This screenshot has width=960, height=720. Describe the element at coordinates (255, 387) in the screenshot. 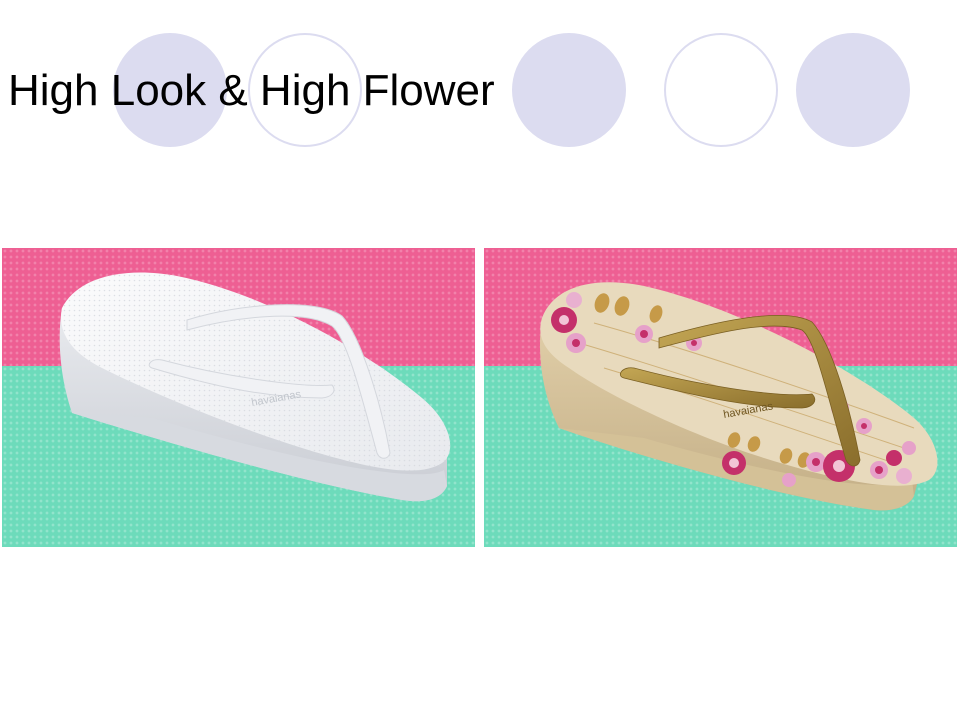

I see `white-wedge-sandal-image: havaianas` at that location.